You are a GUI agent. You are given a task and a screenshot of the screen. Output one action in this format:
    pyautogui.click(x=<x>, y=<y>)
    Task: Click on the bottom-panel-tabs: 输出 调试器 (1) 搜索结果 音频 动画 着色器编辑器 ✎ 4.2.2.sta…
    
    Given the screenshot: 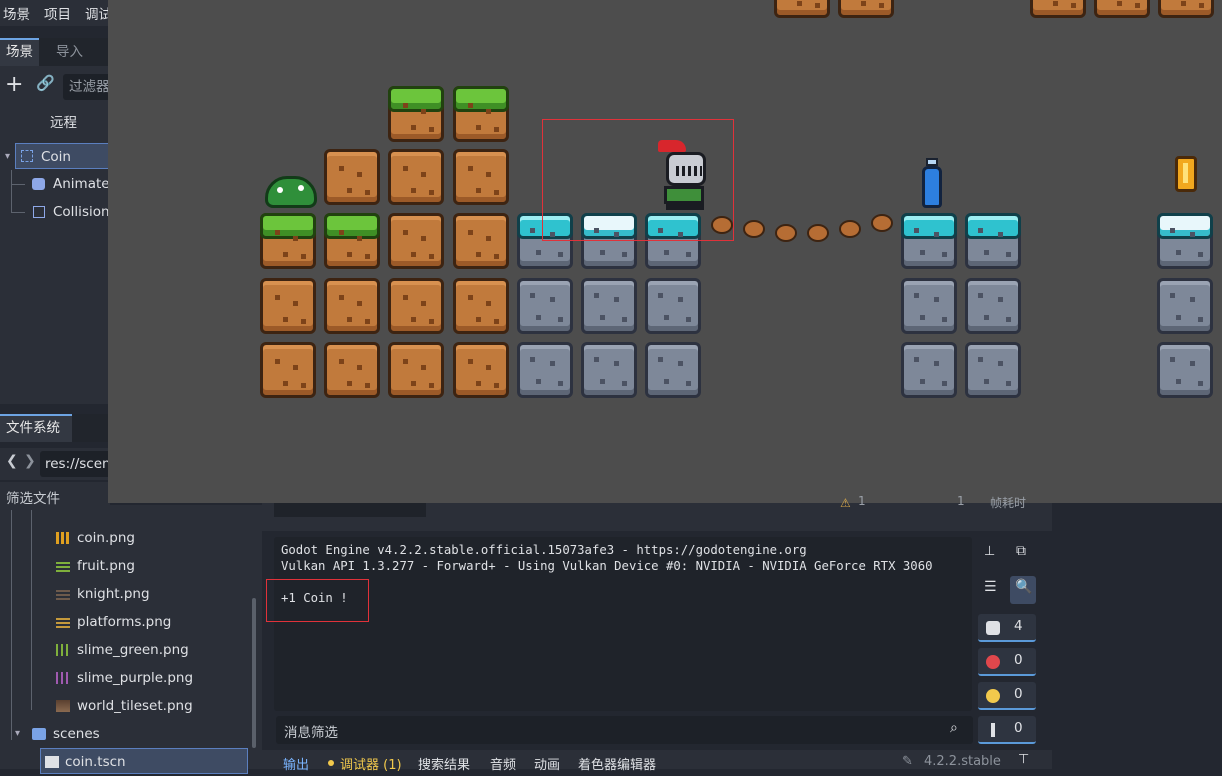 What is the action you would take?
    pyautogui.click(x=662, y=761)
    